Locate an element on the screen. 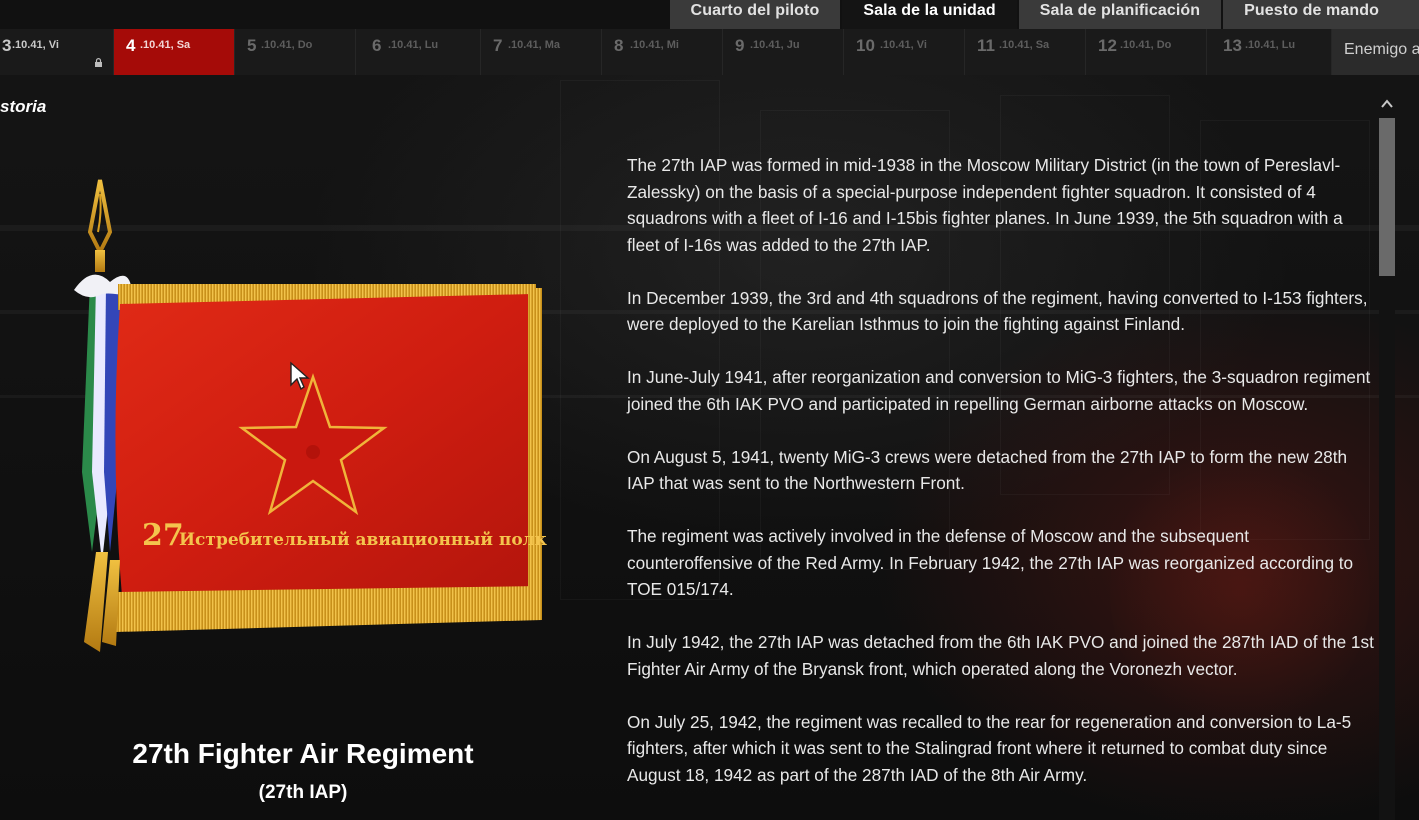 The height and width of the screenshot is (820, 1419). enemy-tab: Enemigo a is located at coordinates (1375, 52).